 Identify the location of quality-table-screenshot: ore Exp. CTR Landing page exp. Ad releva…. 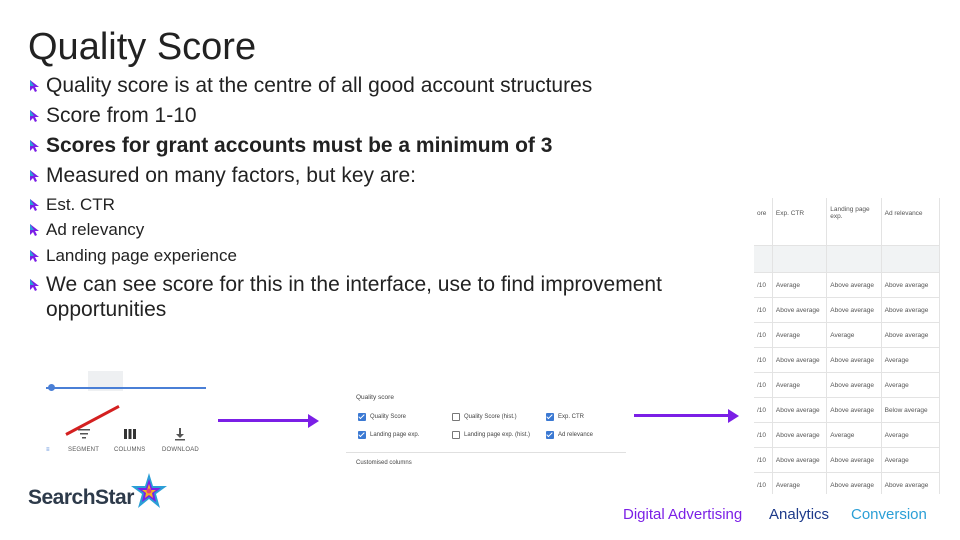
(847, 346).